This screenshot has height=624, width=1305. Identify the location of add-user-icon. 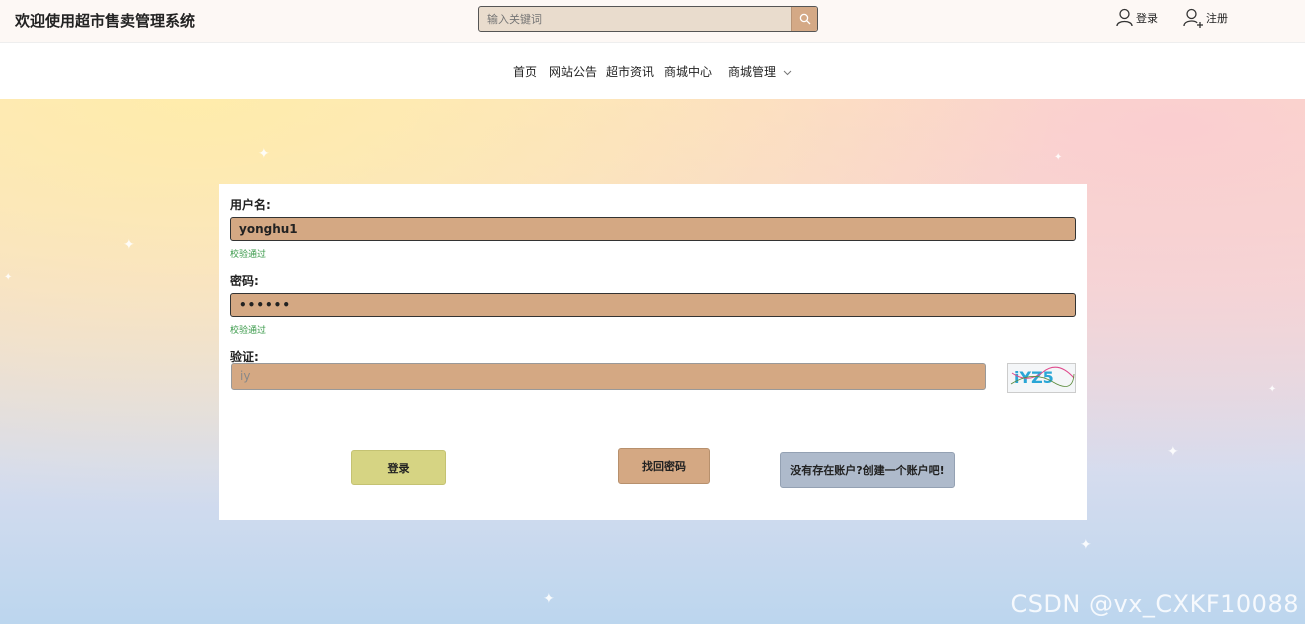
(1193, 18).